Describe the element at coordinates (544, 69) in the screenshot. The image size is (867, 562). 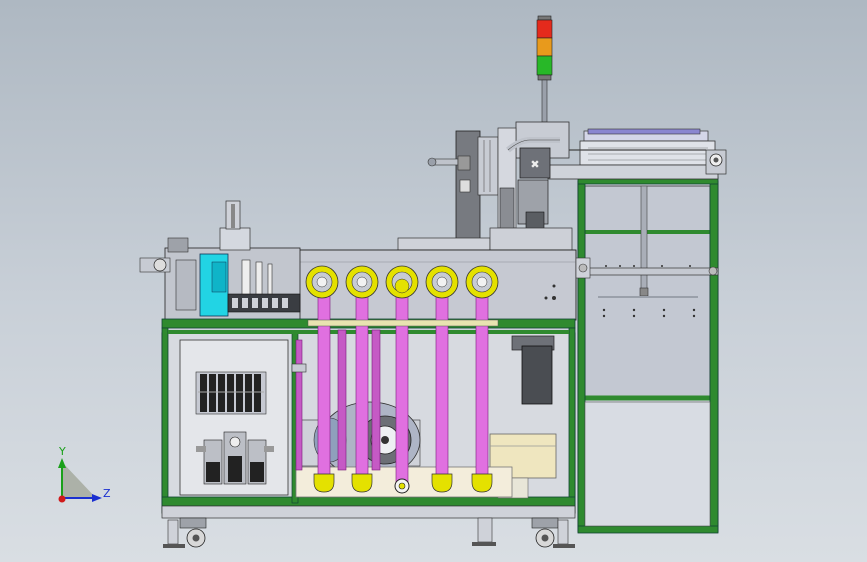
I see `signal-tower` at that location.